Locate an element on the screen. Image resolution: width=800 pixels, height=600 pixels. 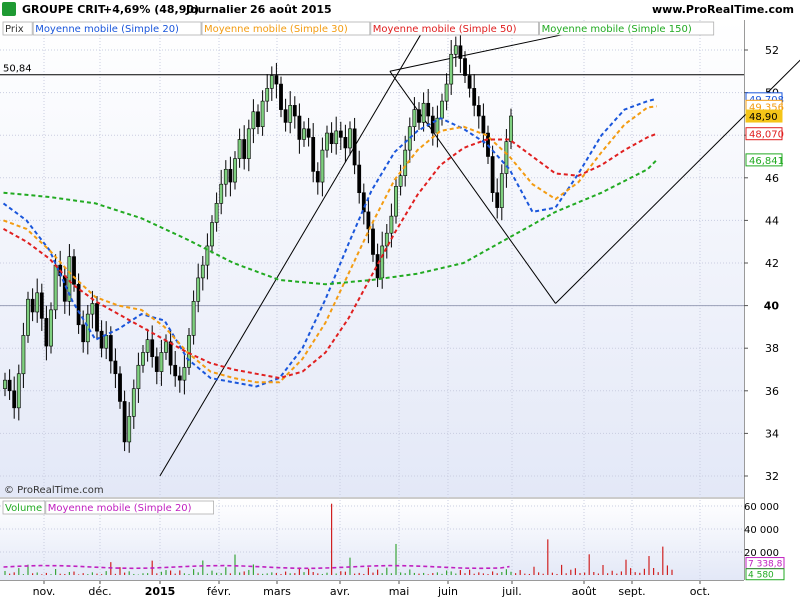
y-tick-label: 38 is located at coordinates (772, 348).